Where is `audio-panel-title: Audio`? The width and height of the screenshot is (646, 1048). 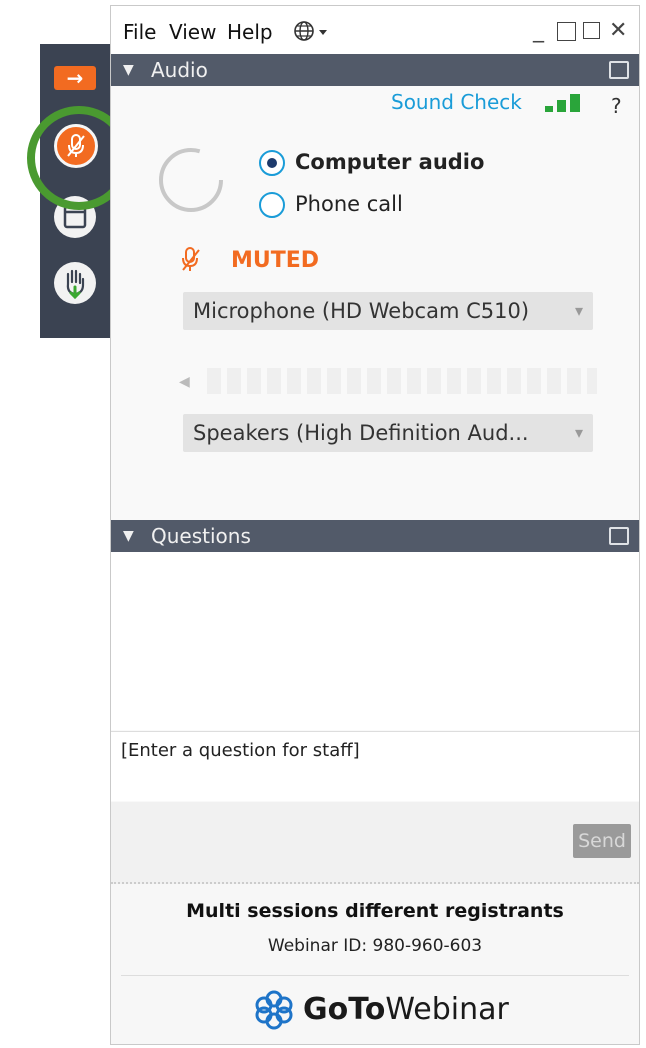 audio-panel-title: Audio is located at coordinates (179, 70).